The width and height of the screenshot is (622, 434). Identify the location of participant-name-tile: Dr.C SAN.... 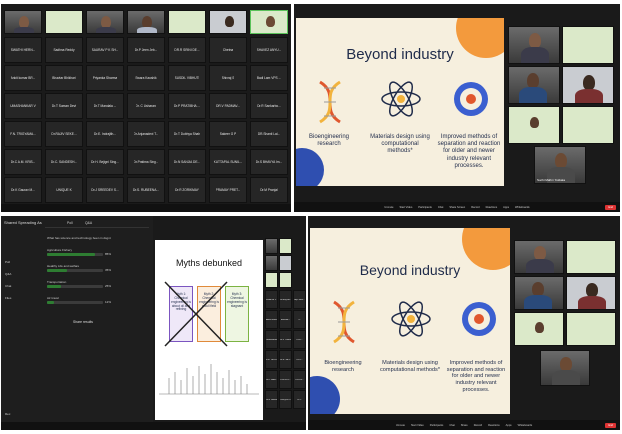
(271, 379).